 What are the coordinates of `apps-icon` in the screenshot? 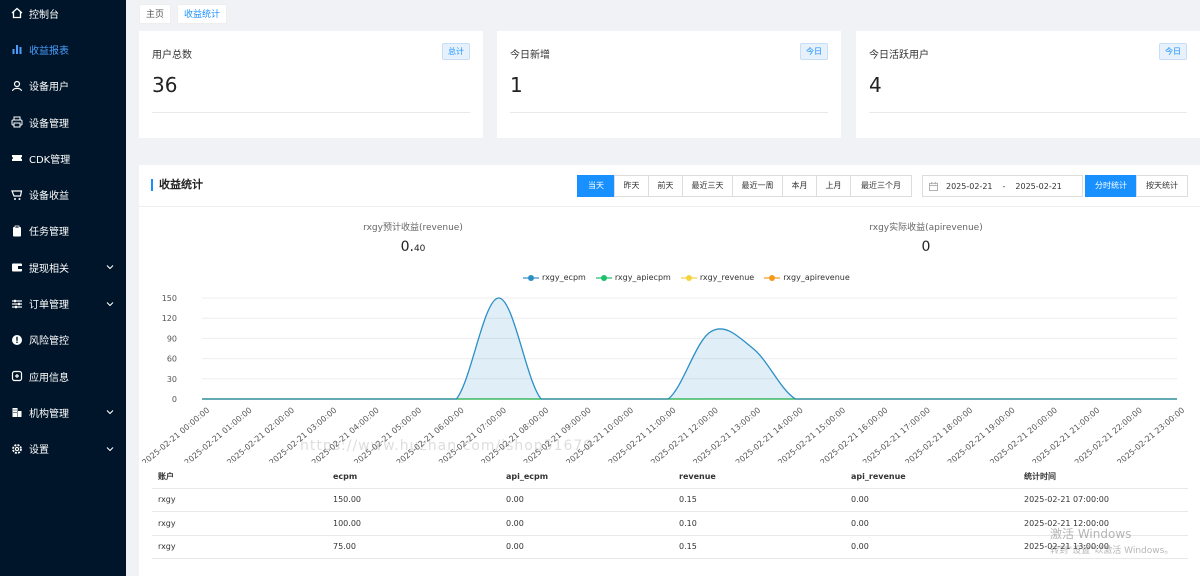 It's located at (17, 376).